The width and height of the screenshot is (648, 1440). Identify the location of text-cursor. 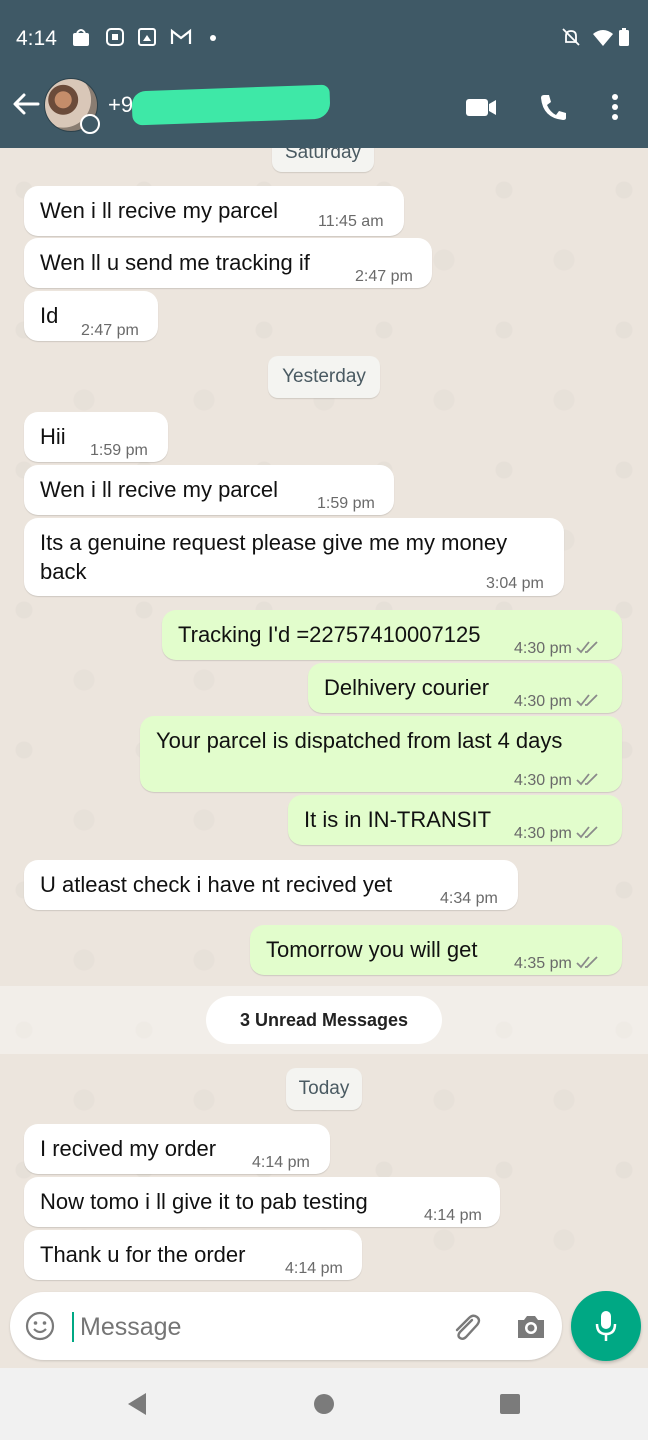
(73, 1327).